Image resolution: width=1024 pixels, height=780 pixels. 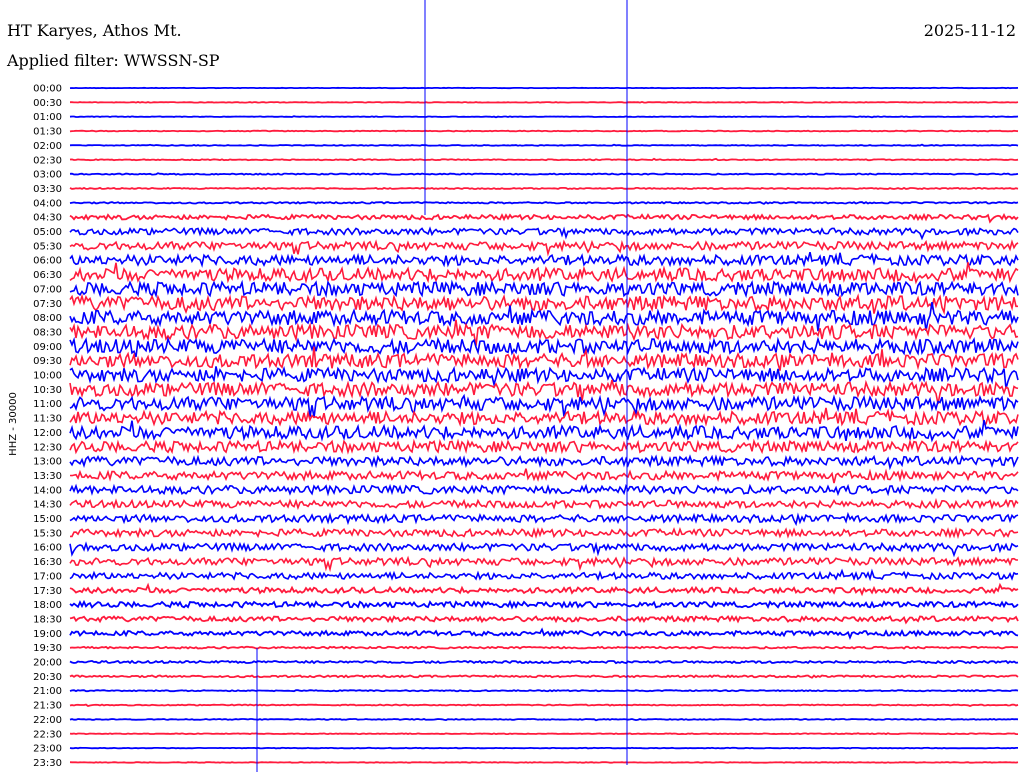 I want to click on trace-row-1930, so click(x=544, y=647).